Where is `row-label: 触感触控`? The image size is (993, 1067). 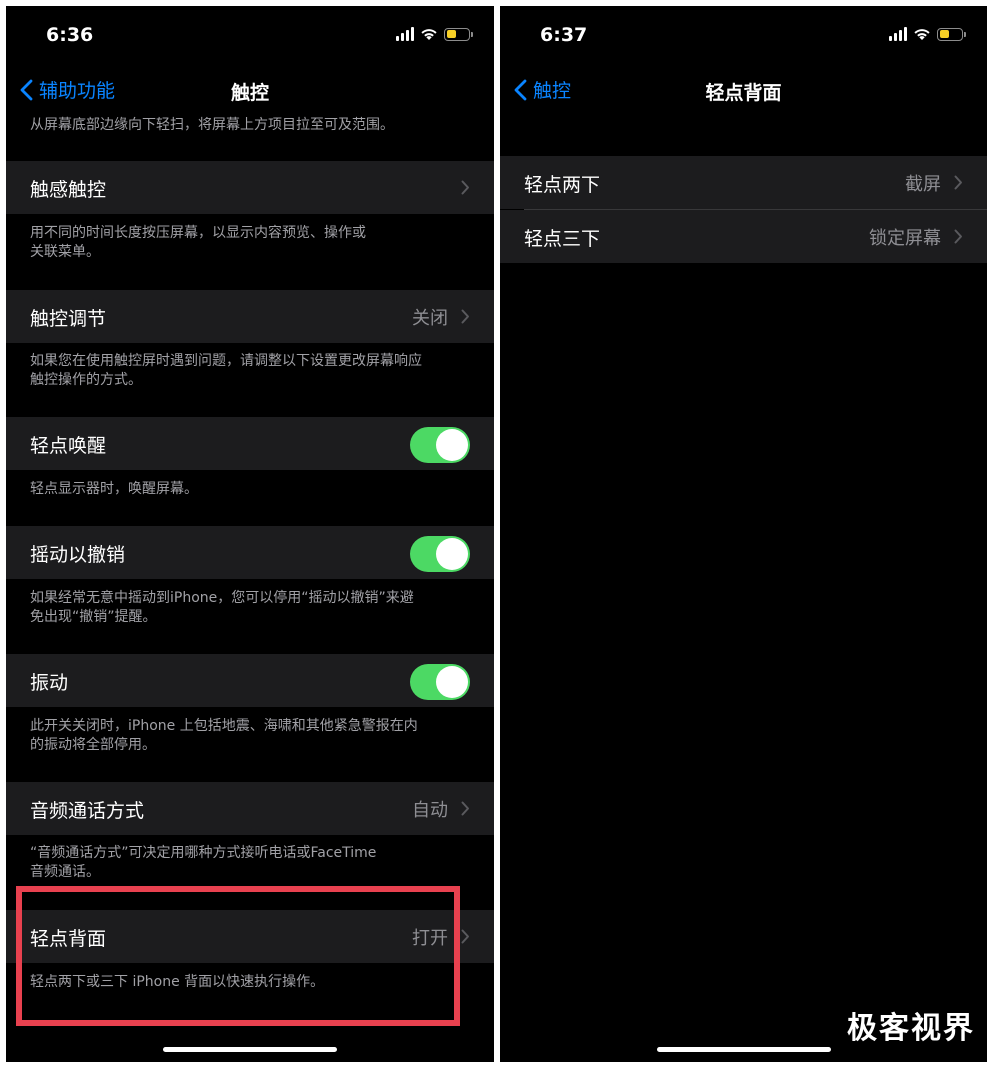
row-label: 触感触控 is located at coordinates (68, 190).